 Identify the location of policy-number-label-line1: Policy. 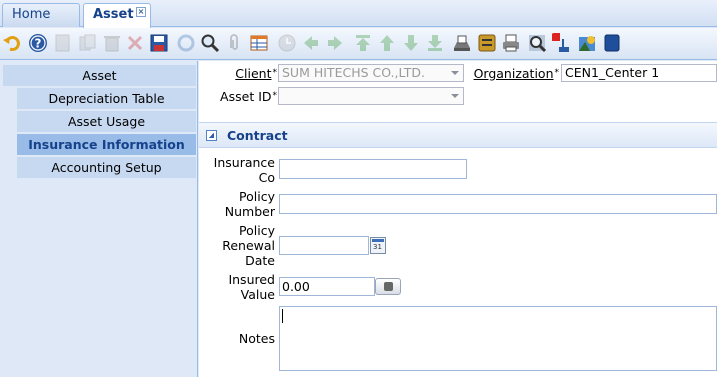
(257, 196).